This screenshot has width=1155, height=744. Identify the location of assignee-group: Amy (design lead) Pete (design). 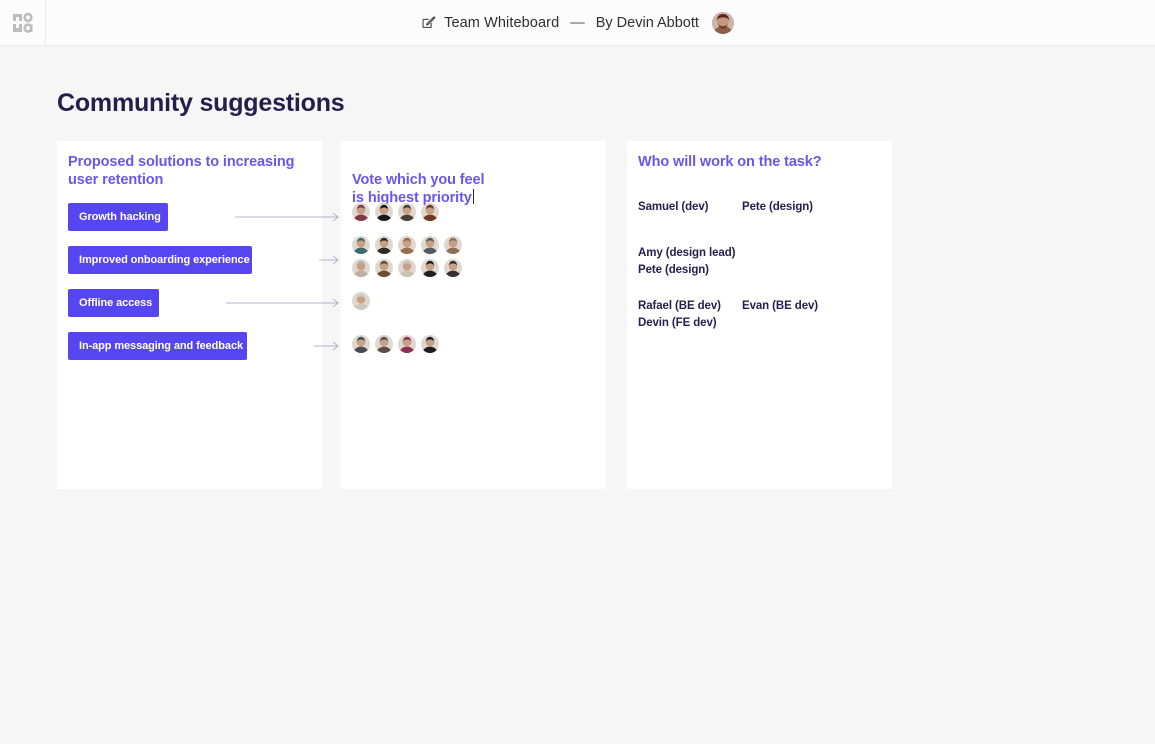
(686, 262).